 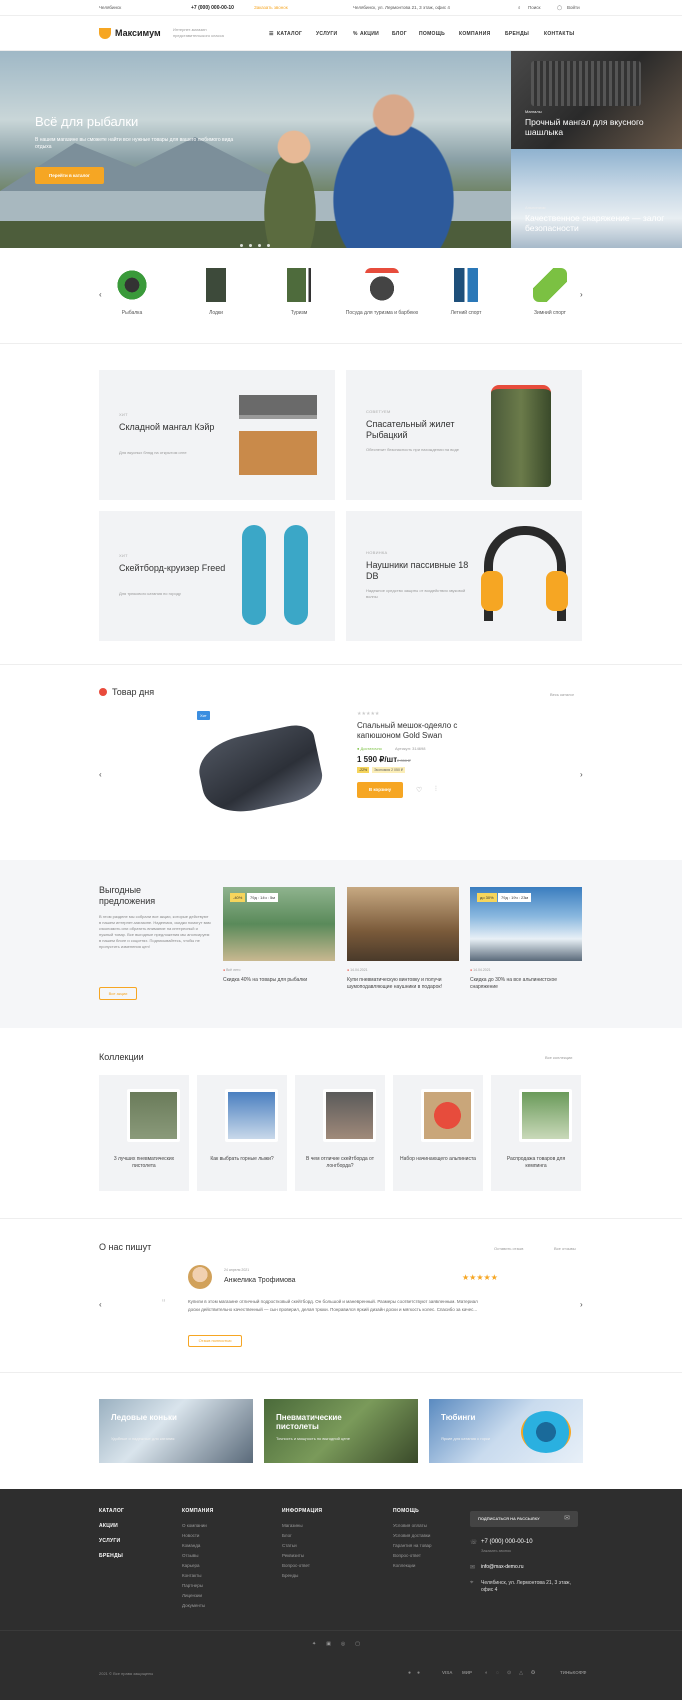 What do you see at coordinates (432, 34) in the screenshot?
I see `nav-help: ПОМОЩЬ` at bounding box center [432, 34].